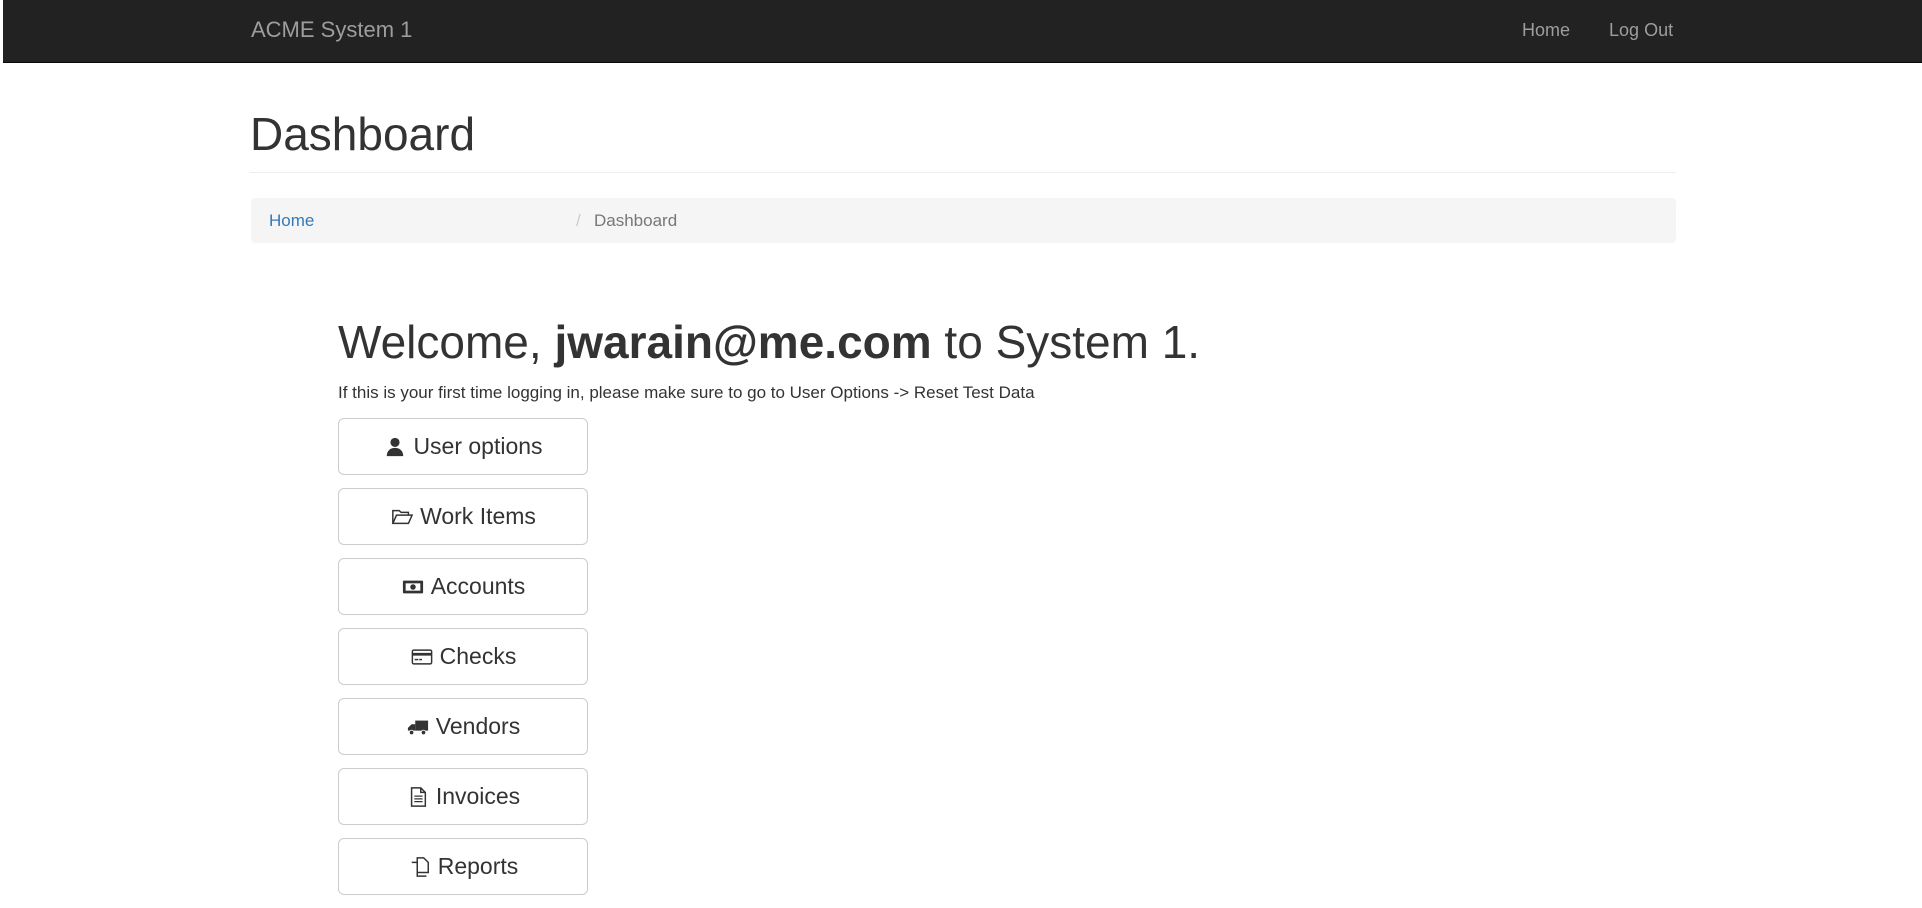 Image resolution: width=1922 pixels, height=908 pixels. I want to click on user-options-button: User options, so click(463, 446).